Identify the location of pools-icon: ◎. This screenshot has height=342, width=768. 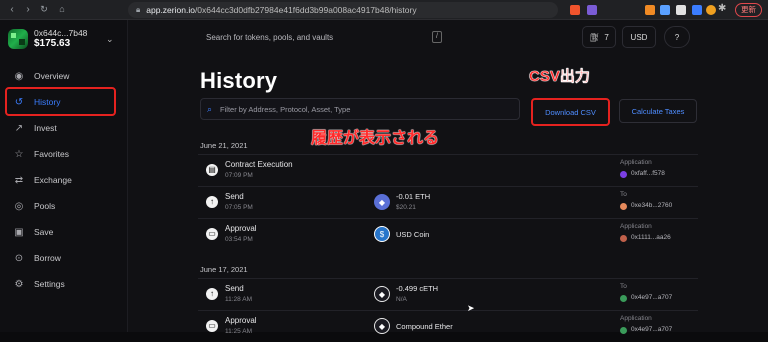
(19, 206).